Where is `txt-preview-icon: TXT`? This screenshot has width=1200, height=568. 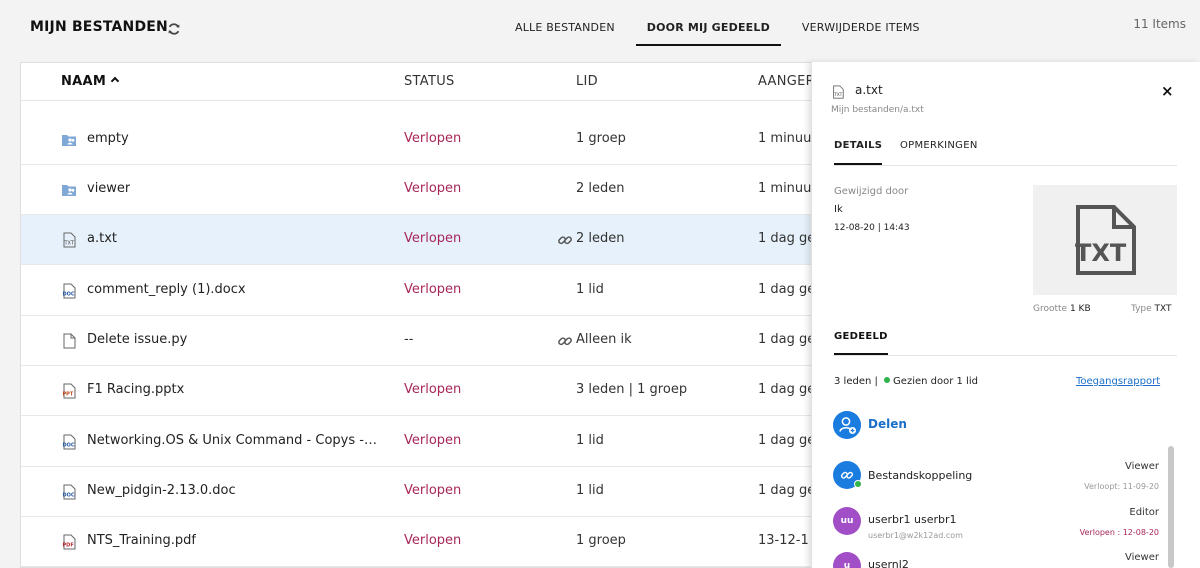
txt-preview-icon: TXT is located at coordinates (1105, 240).